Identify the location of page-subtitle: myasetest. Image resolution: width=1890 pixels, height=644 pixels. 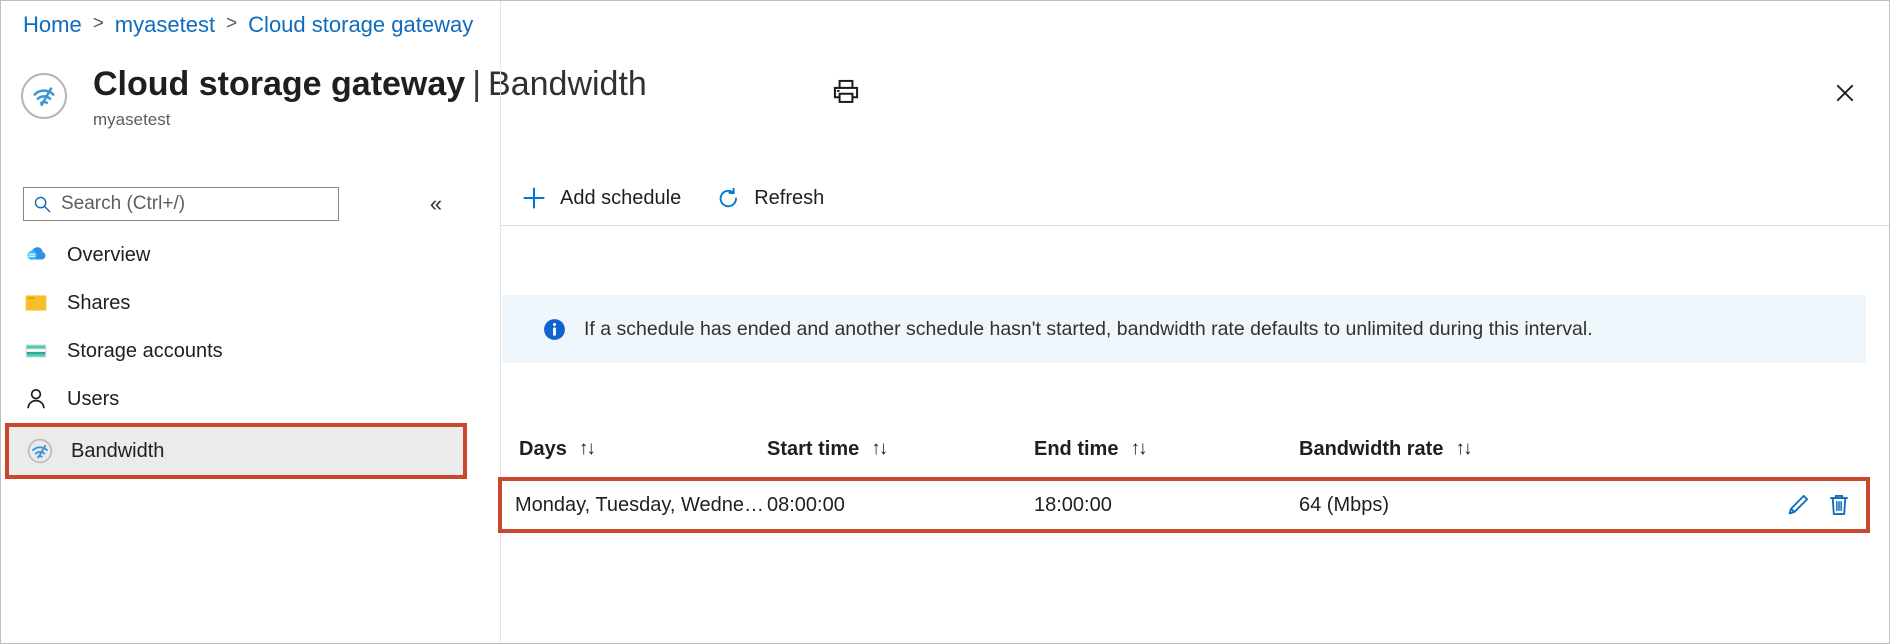
(132, 119).